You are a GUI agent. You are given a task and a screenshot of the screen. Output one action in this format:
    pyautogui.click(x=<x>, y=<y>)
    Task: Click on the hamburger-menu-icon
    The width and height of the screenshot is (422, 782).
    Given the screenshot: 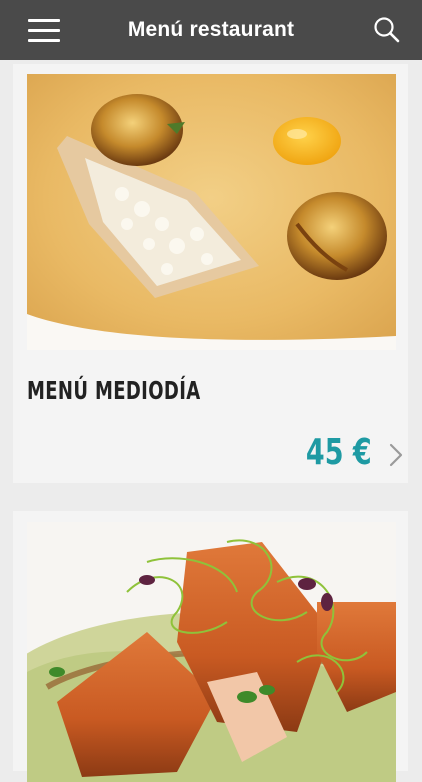 What is the action you would take?
    pyautogui.click(x=44, y=30)
    